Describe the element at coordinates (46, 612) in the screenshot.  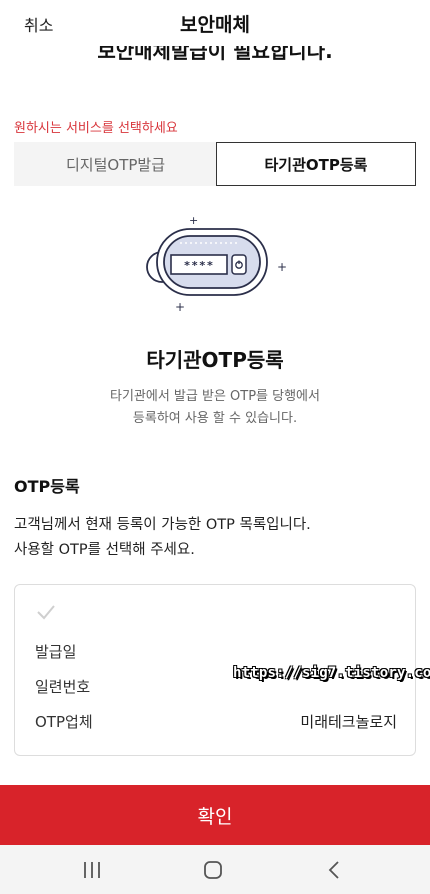
I see `checkmark-icon` at that location.